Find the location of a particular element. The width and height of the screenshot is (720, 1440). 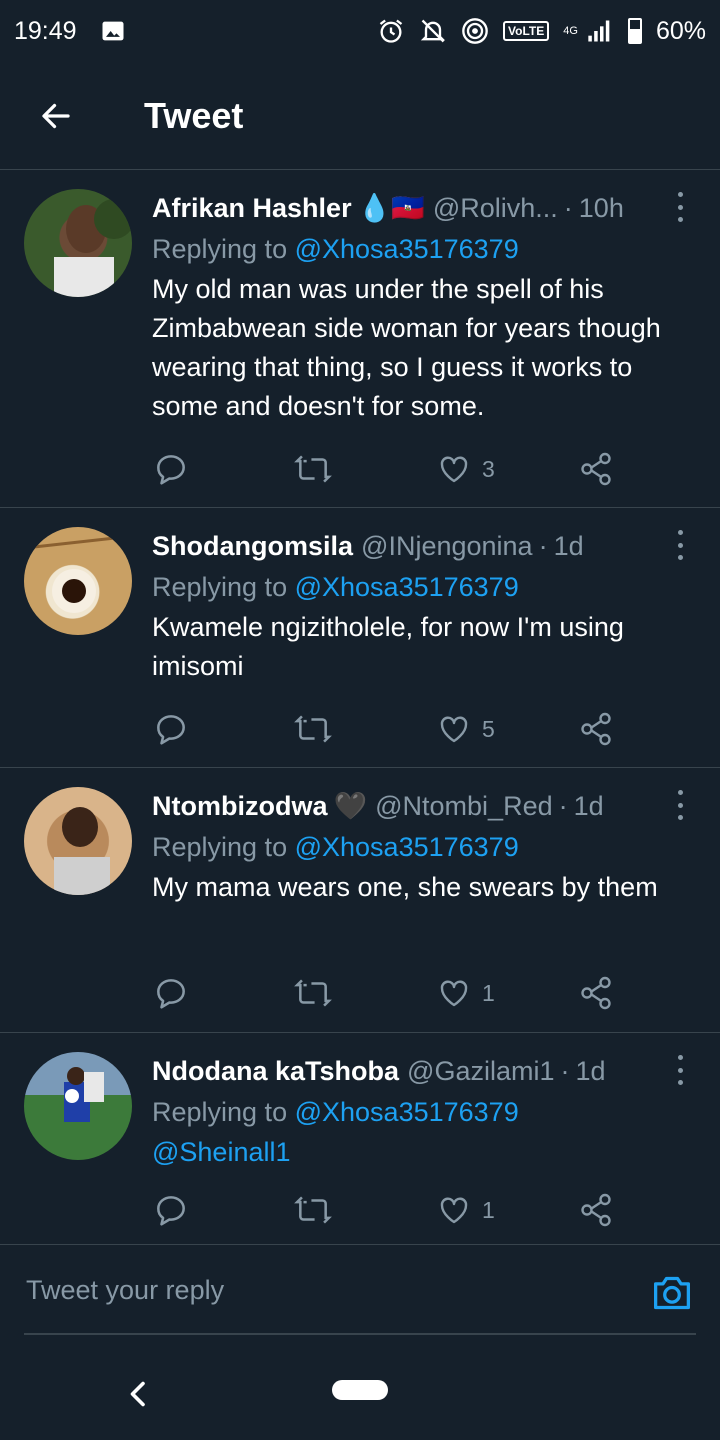

author-name: Ndodana kaTshoba is located at coordinates (275, 1071).